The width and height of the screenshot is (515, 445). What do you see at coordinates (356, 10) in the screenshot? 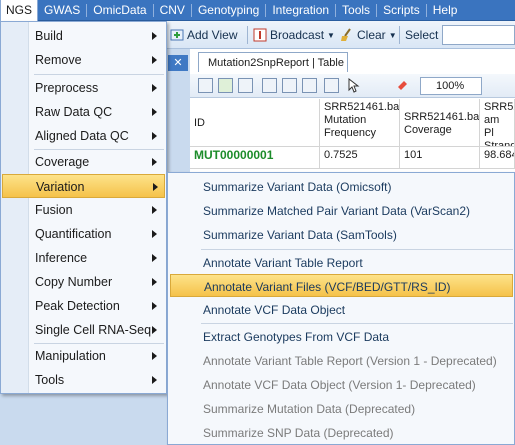
I see `menu-tools: Tools` at bounding box center [356, 10].